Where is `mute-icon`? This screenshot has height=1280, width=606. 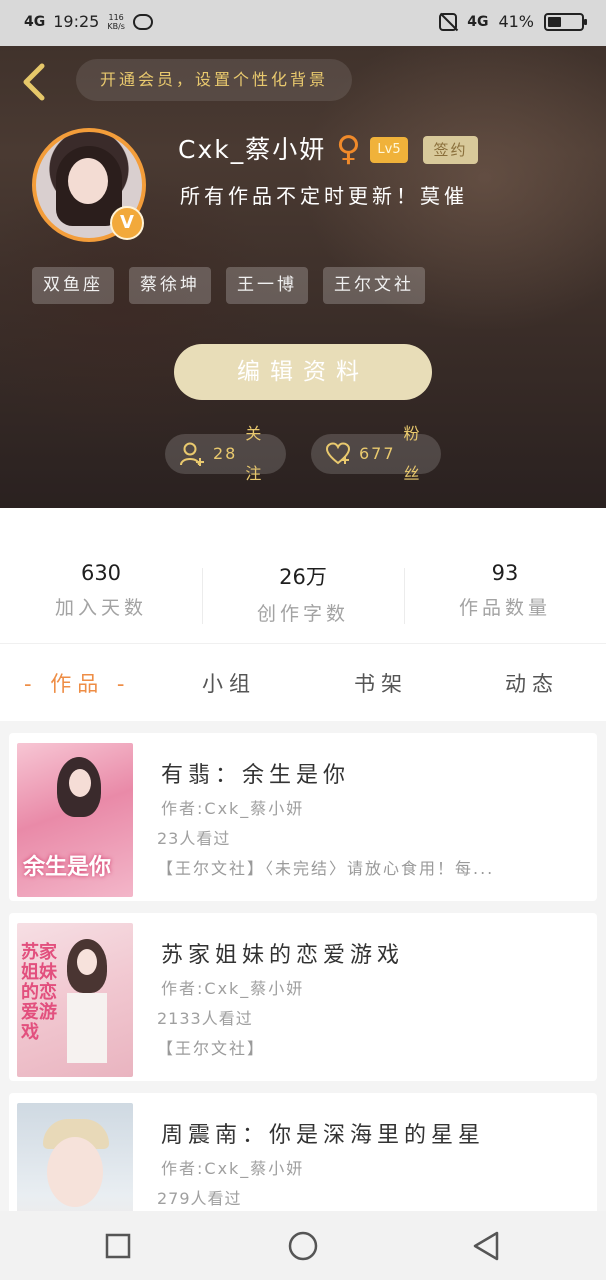 mute-icon is located at coordinates (448, 21).